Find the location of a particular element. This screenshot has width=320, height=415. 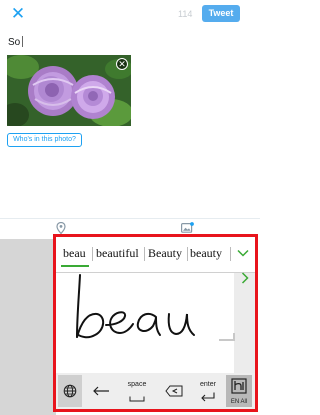

who-in-photo-button: Who's in this photo? is located at coordinates (44, 140).